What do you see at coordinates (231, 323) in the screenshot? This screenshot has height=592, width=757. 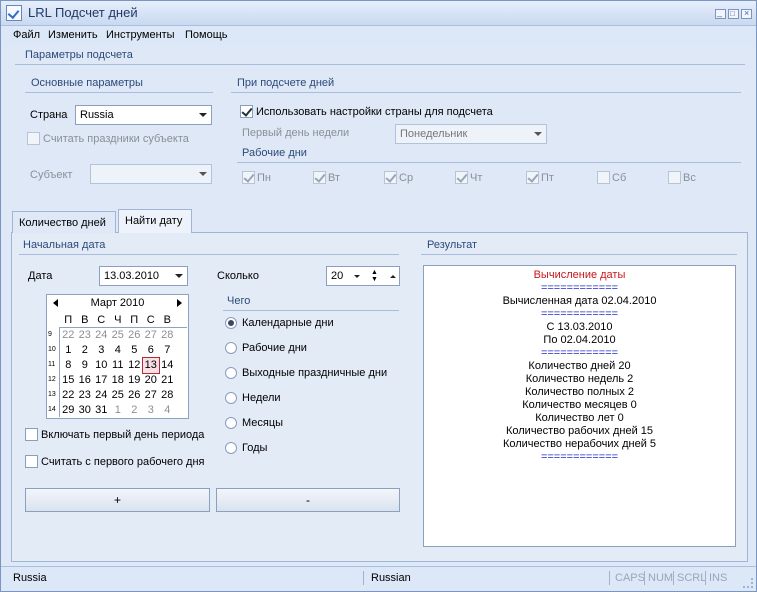 I see `unit-calendar-days-radio` at bounding box center [231, 323].